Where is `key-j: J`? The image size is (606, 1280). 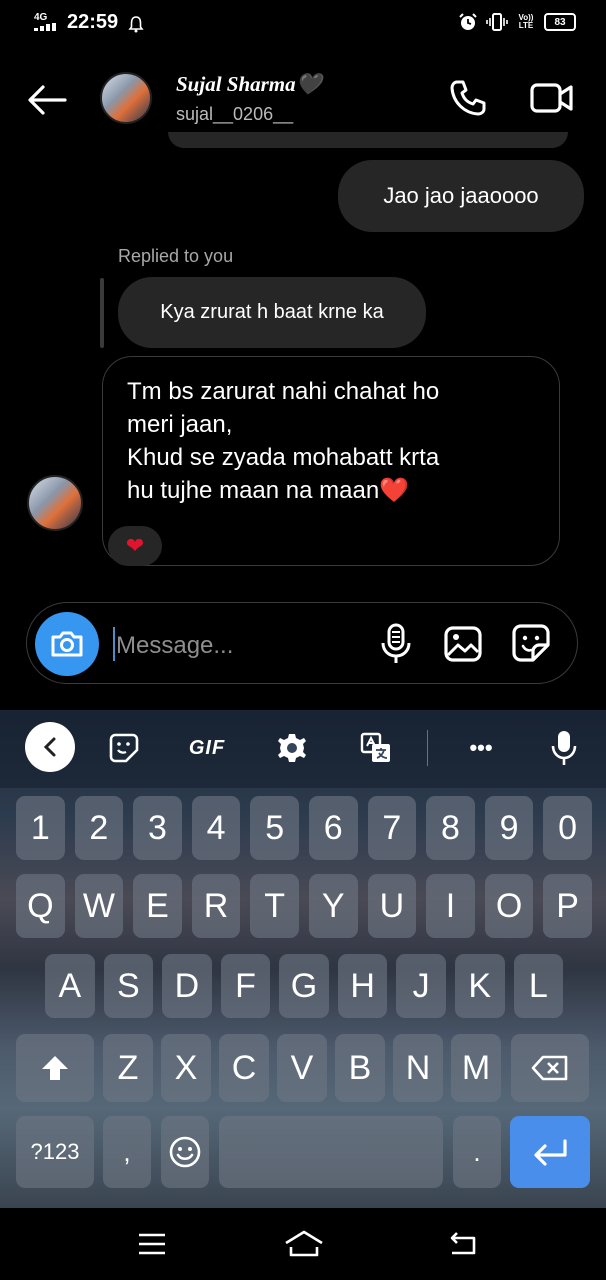
key-j: J is located at coordinates (421, 986).